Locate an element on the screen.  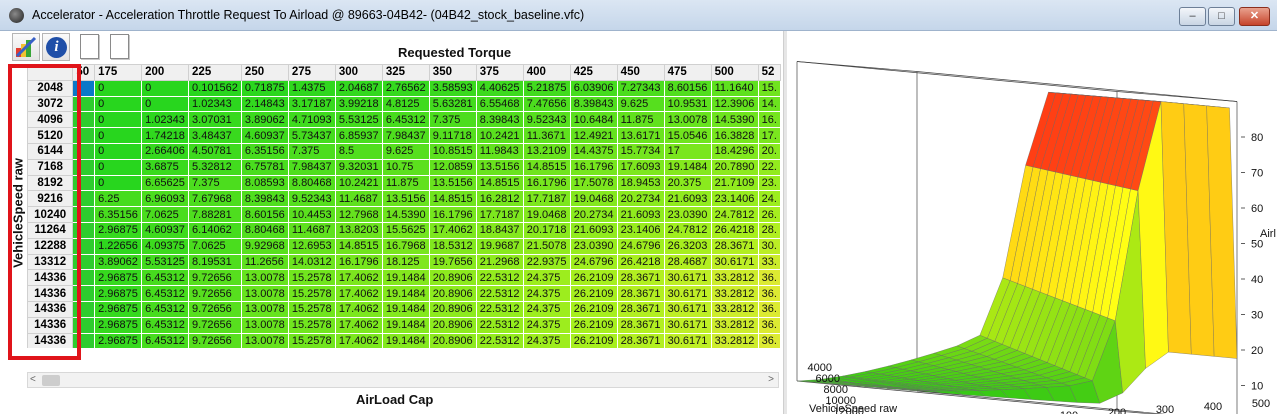
table-cell: 7.0625 is located at coordinates (165, 214).